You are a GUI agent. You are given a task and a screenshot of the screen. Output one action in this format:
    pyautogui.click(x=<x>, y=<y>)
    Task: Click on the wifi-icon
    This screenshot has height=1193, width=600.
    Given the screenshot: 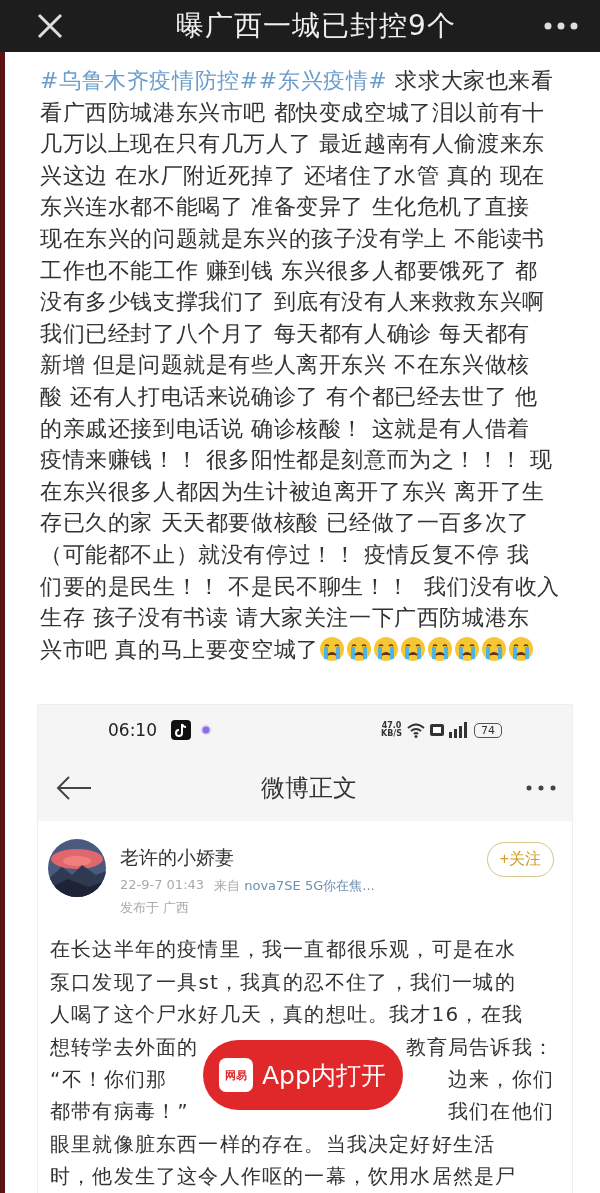 What is the action you would take?
    pyautogui.click(x=416, y=730)
    